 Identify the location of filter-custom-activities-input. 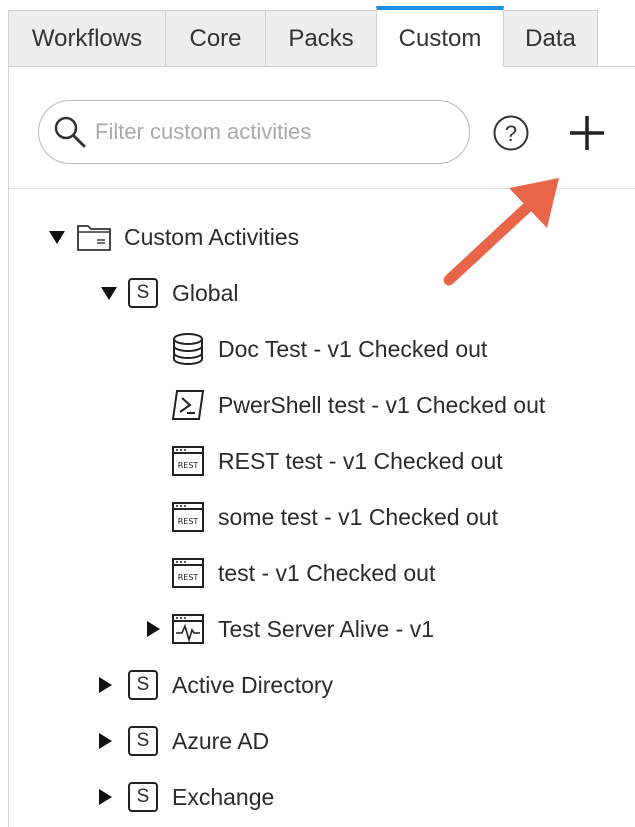
(275, 132).